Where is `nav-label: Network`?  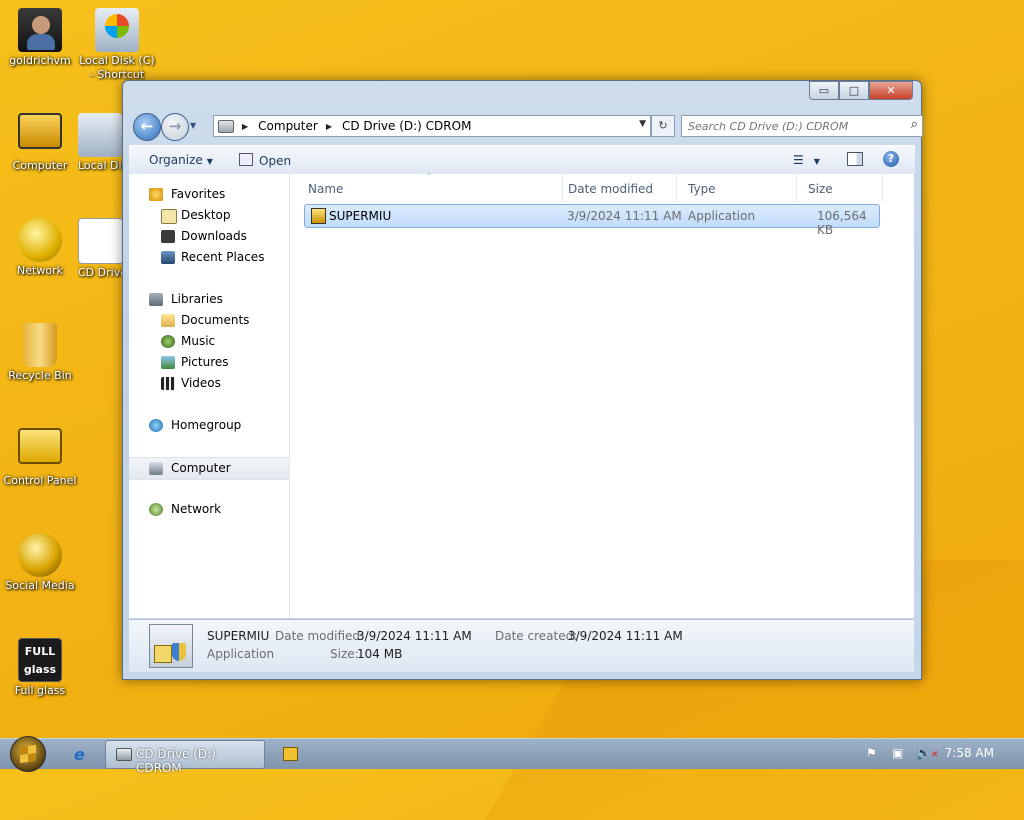 nav-label: Network is located at coordinates (196, 509).